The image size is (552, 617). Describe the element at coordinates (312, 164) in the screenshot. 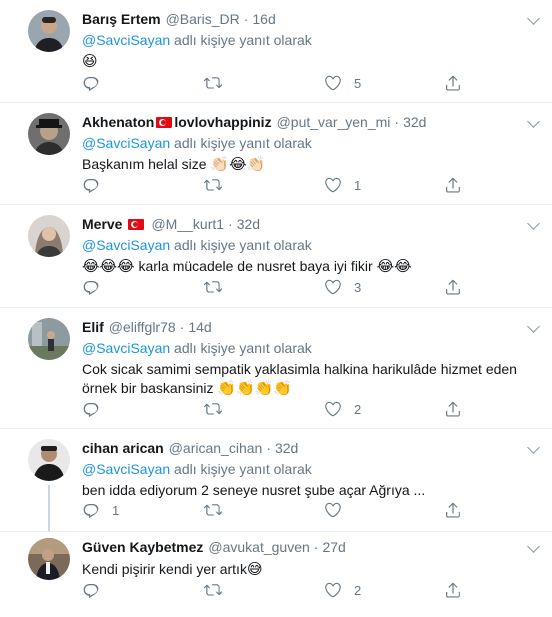

I see `tweet-text: Başkanım helal size 👏🏻😂👏🏻` at that location.